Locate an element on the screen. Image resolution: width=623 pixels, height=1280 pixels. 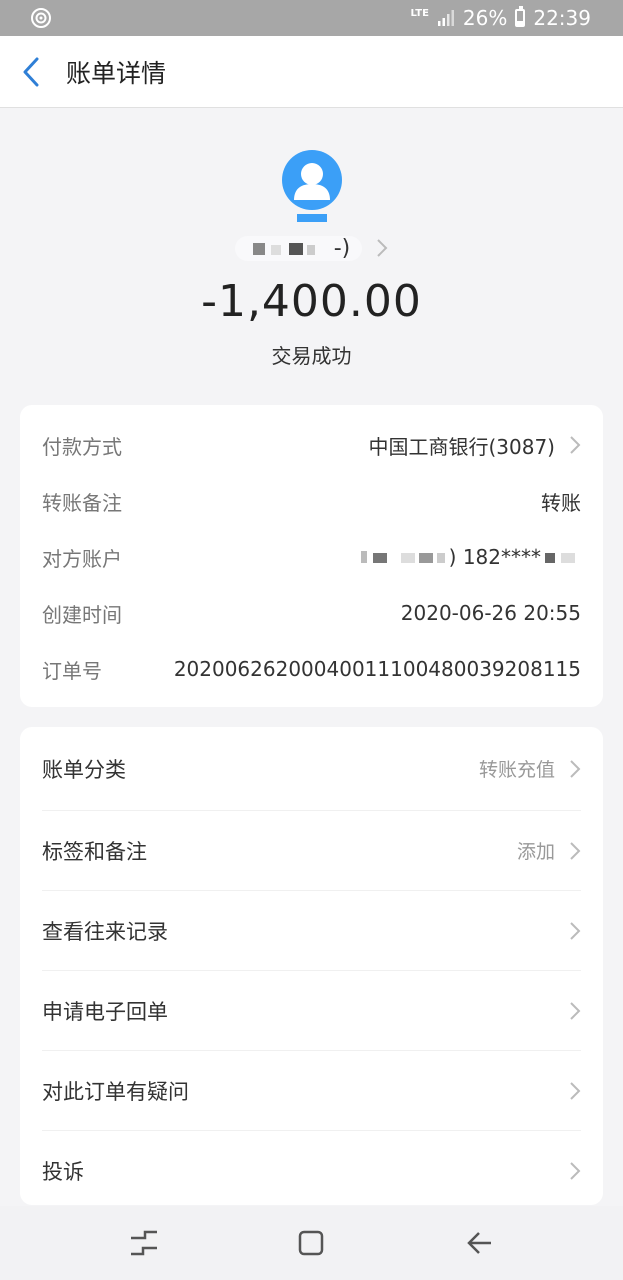
action-label: 申请电子回单 is located at coordinates (105, 1011).